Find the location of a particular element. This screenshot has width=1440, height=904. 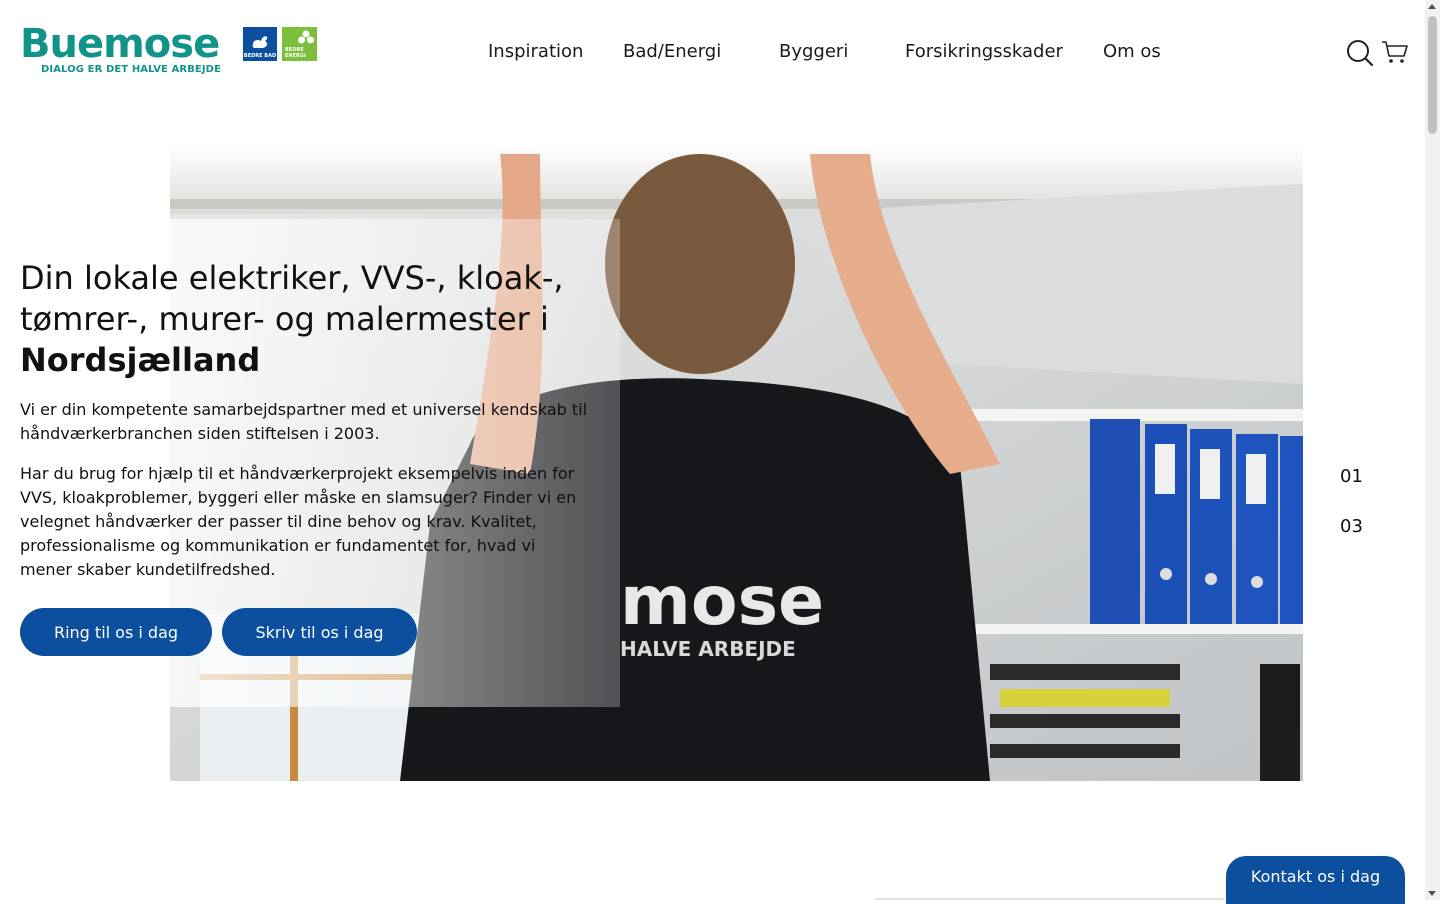

nav-item-bad-energi: Bad/Energi is located at coordinates (672, 52).